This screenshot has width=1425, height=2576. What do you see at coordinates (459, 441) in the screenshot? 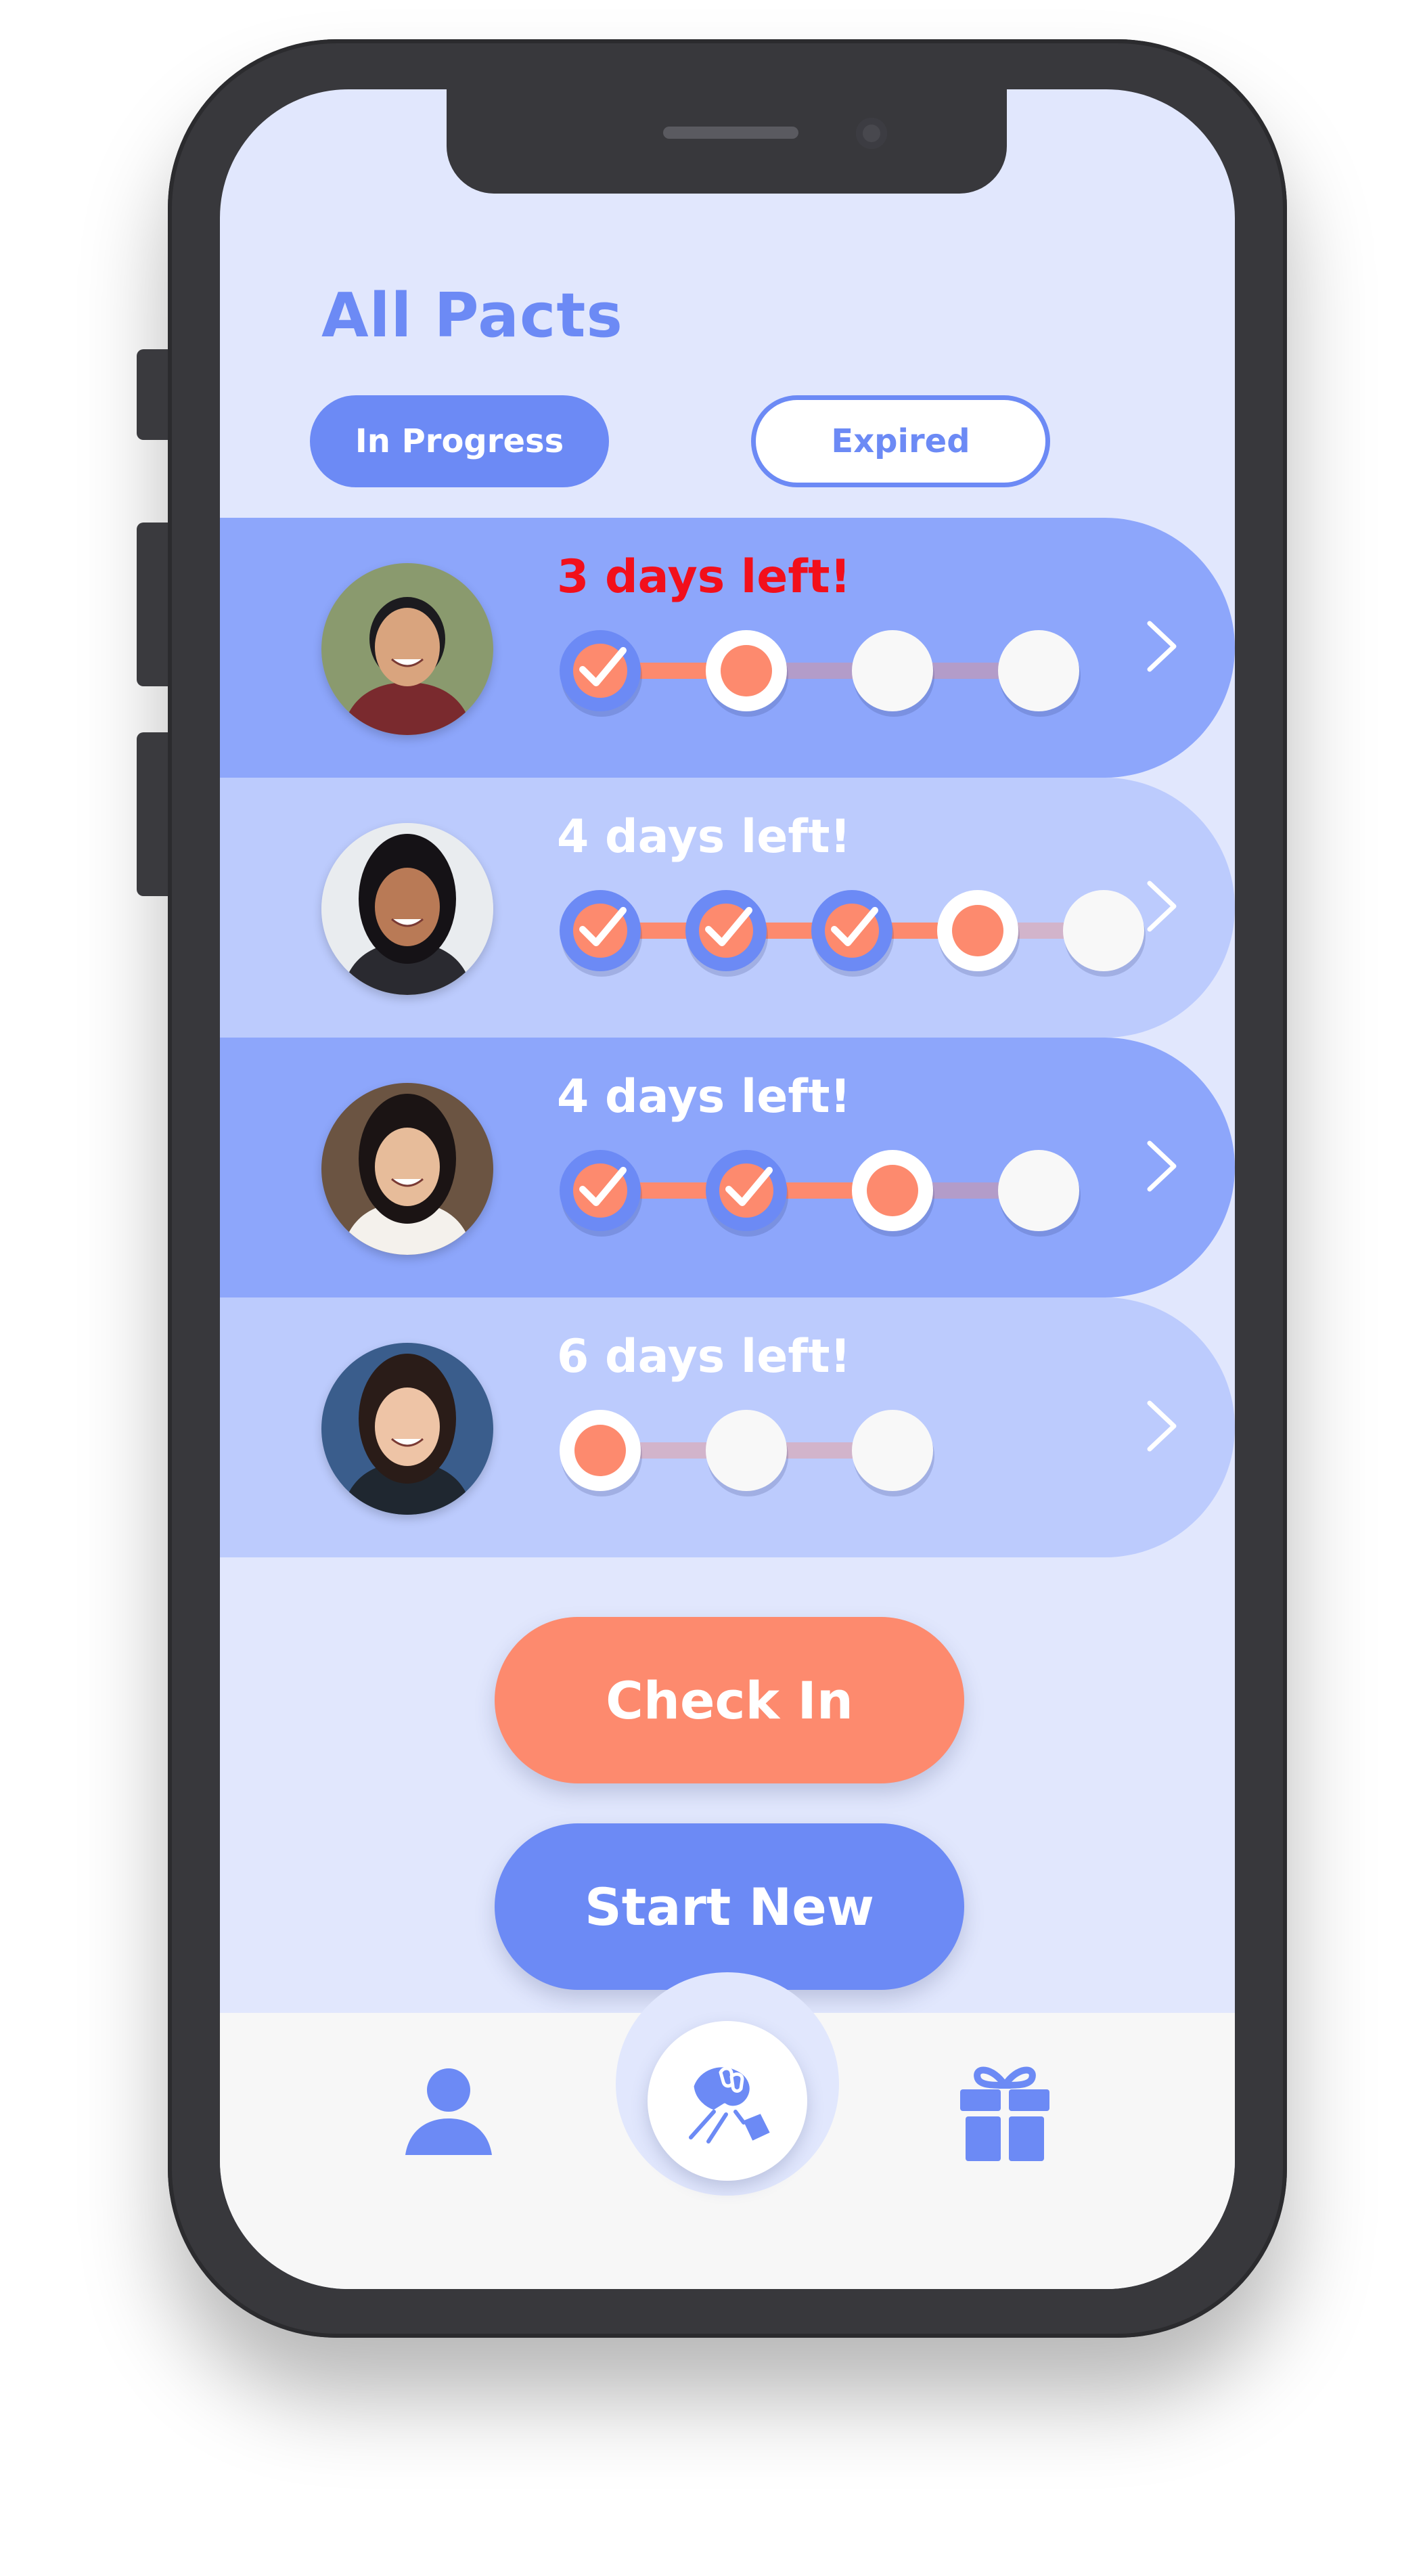
I see `tab-in-progress: In Progress` at bounding box center [459, 441].